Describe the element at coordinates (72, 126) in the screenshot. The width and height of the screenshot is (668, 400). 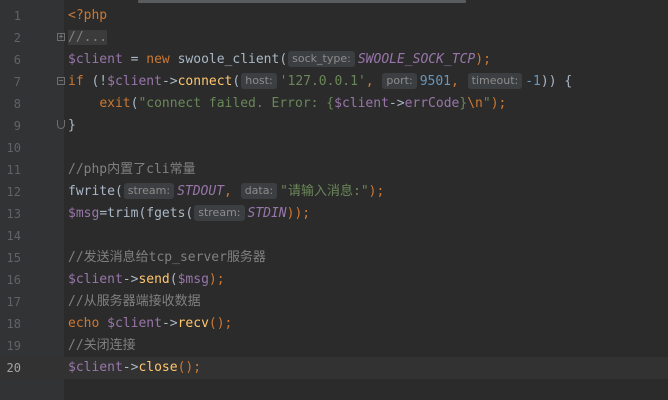
I see `code-text: }` at that location.